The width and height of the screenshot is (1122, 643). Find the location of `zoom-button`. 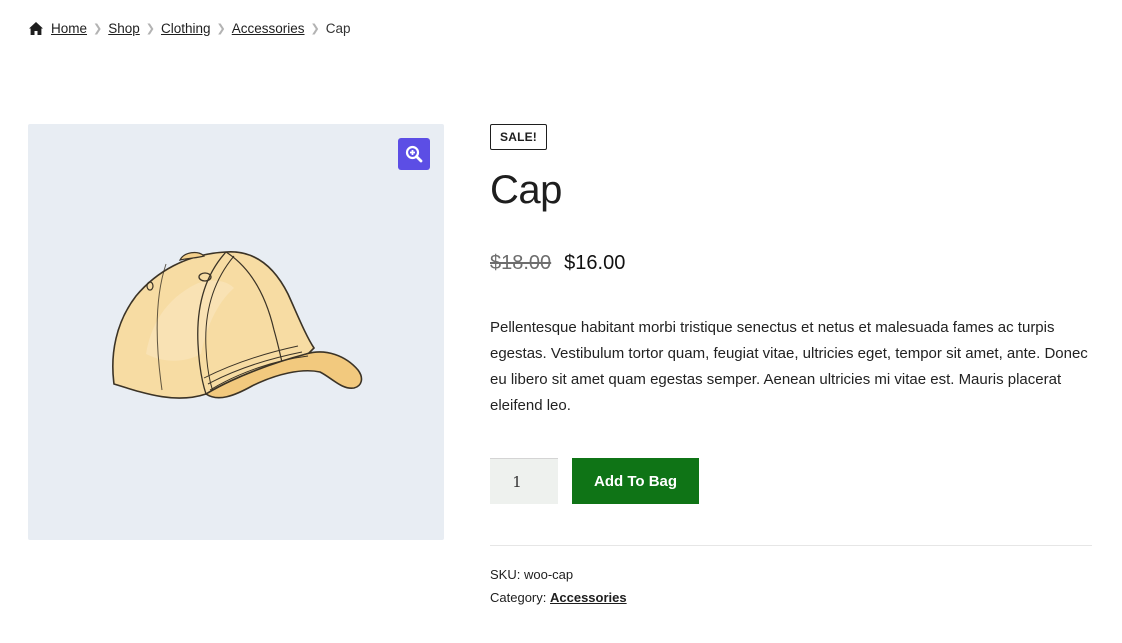

zoom-button is located at coordinates (414, 154).